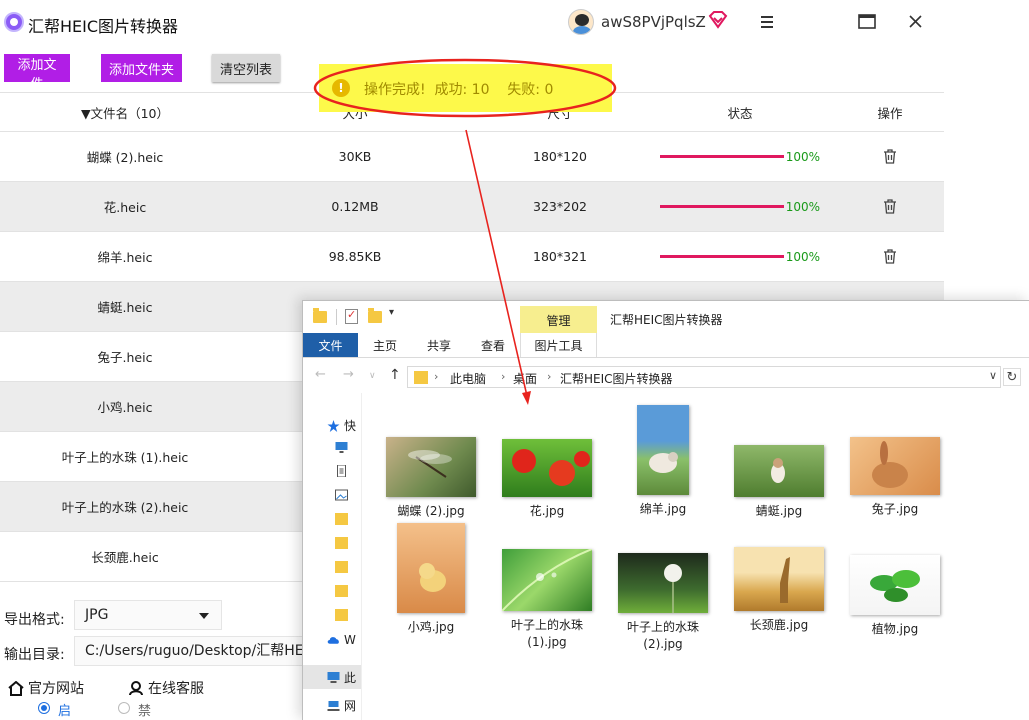 This screenshot has width=1029, height=720. I want to click on official-site-link: 官方网站, so click(46, 688).